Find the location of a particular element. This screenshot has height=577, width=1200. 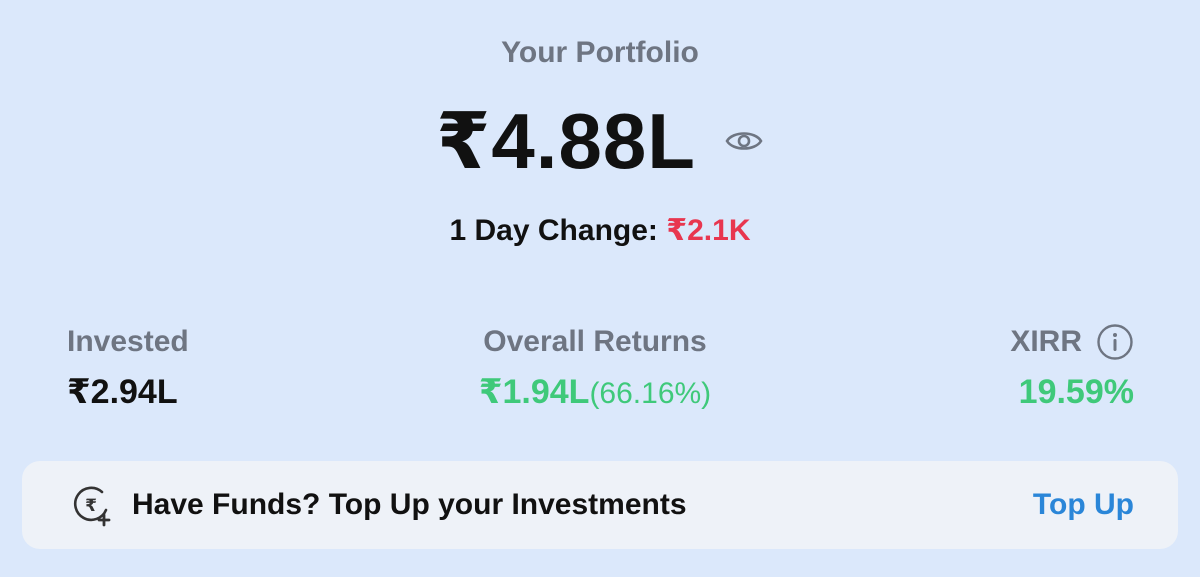

rupee-plus-icon: ₹ is located at coordinates (91, 505).